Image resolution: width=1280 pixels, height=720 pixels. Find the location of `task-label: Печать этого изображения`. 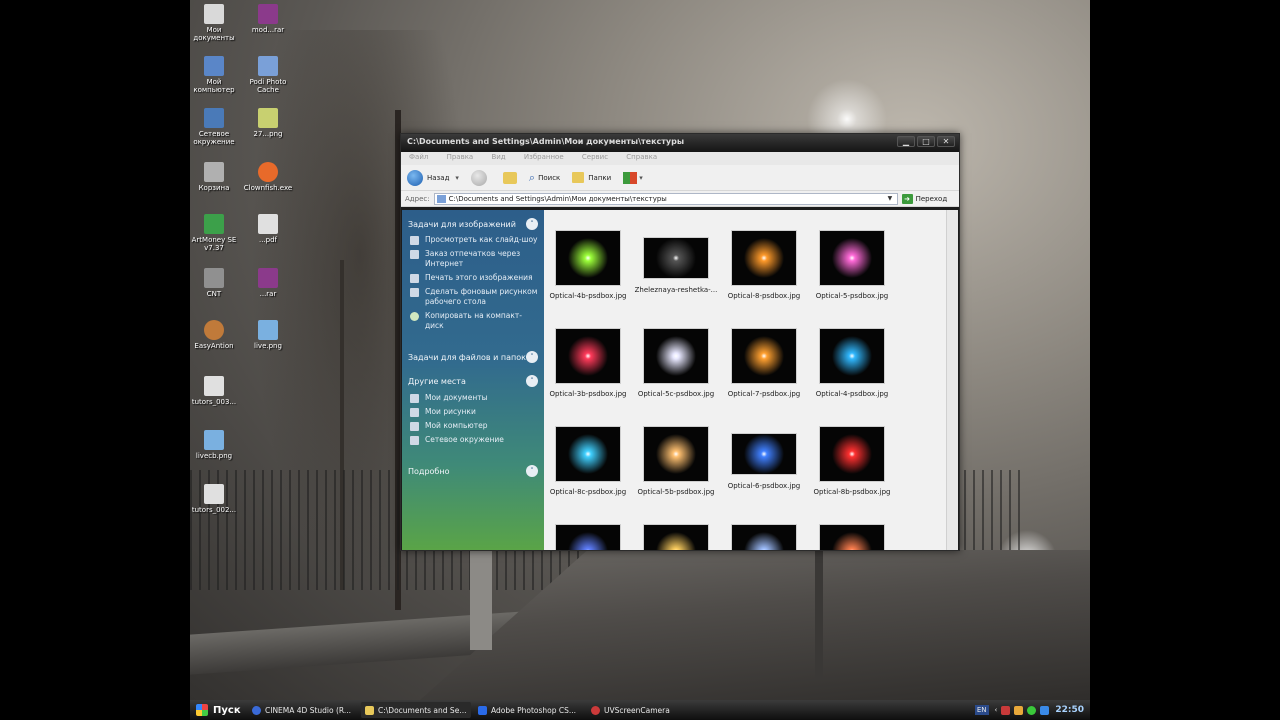

task-label: Печать этого изображения is located at coordinates (479, 277).